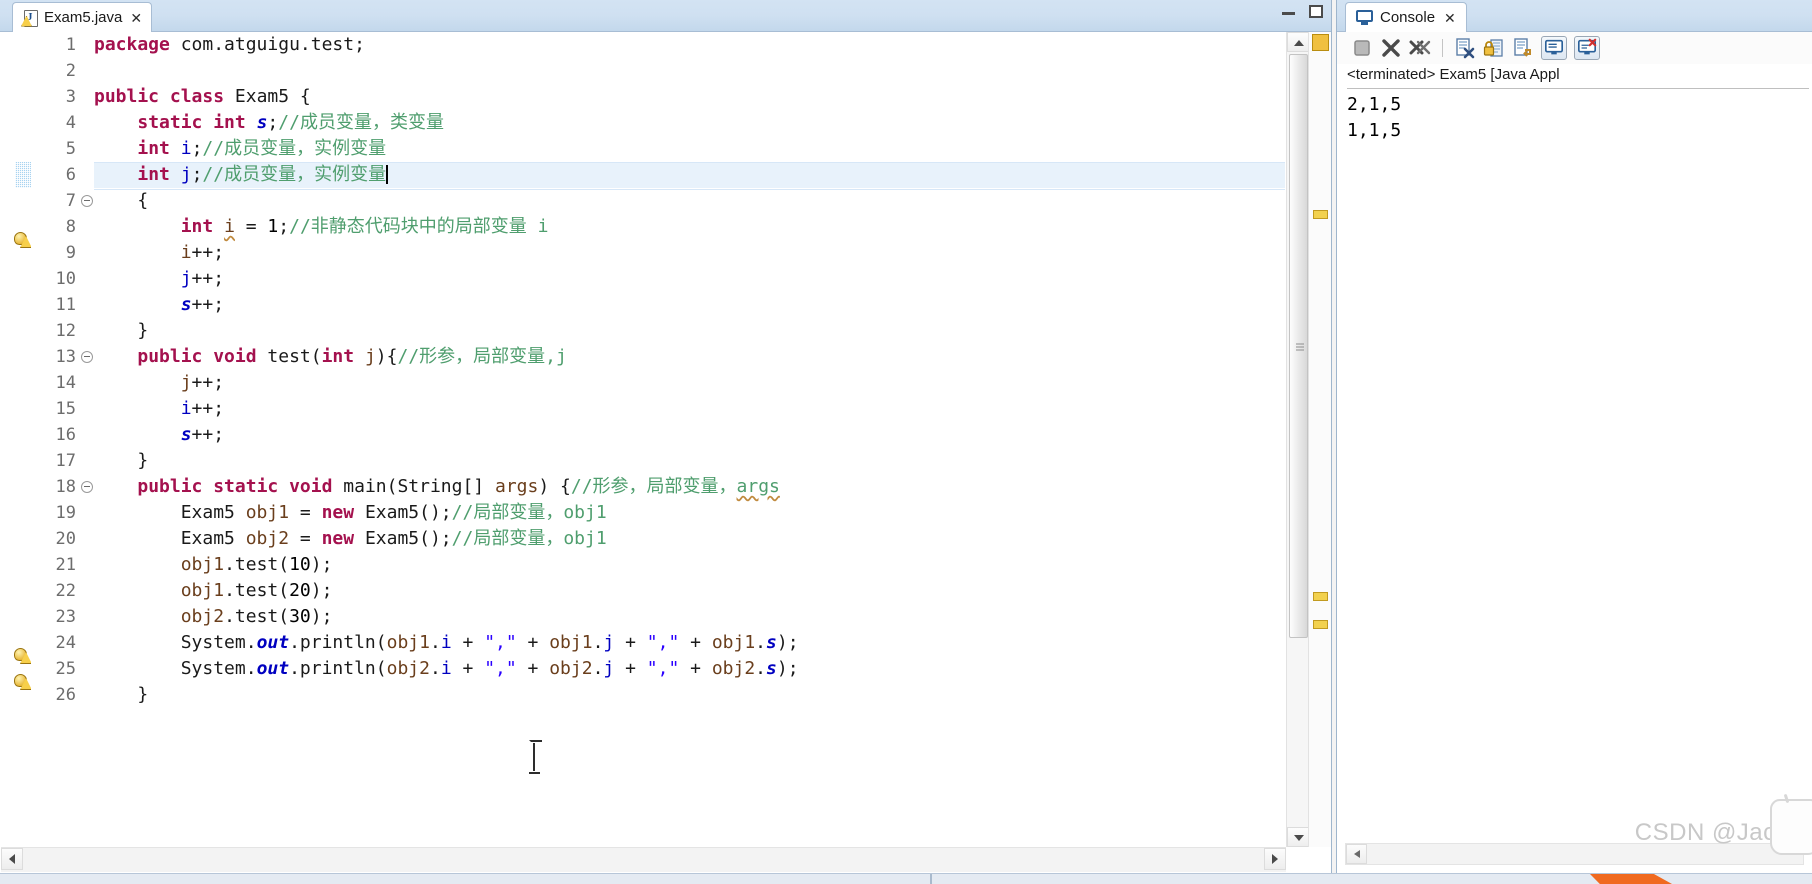 The height and width of the screenshot is (884, 1812). Describe the element at coordinates (70, 123) in the screenshot. I see `line-number: 4` at that location.